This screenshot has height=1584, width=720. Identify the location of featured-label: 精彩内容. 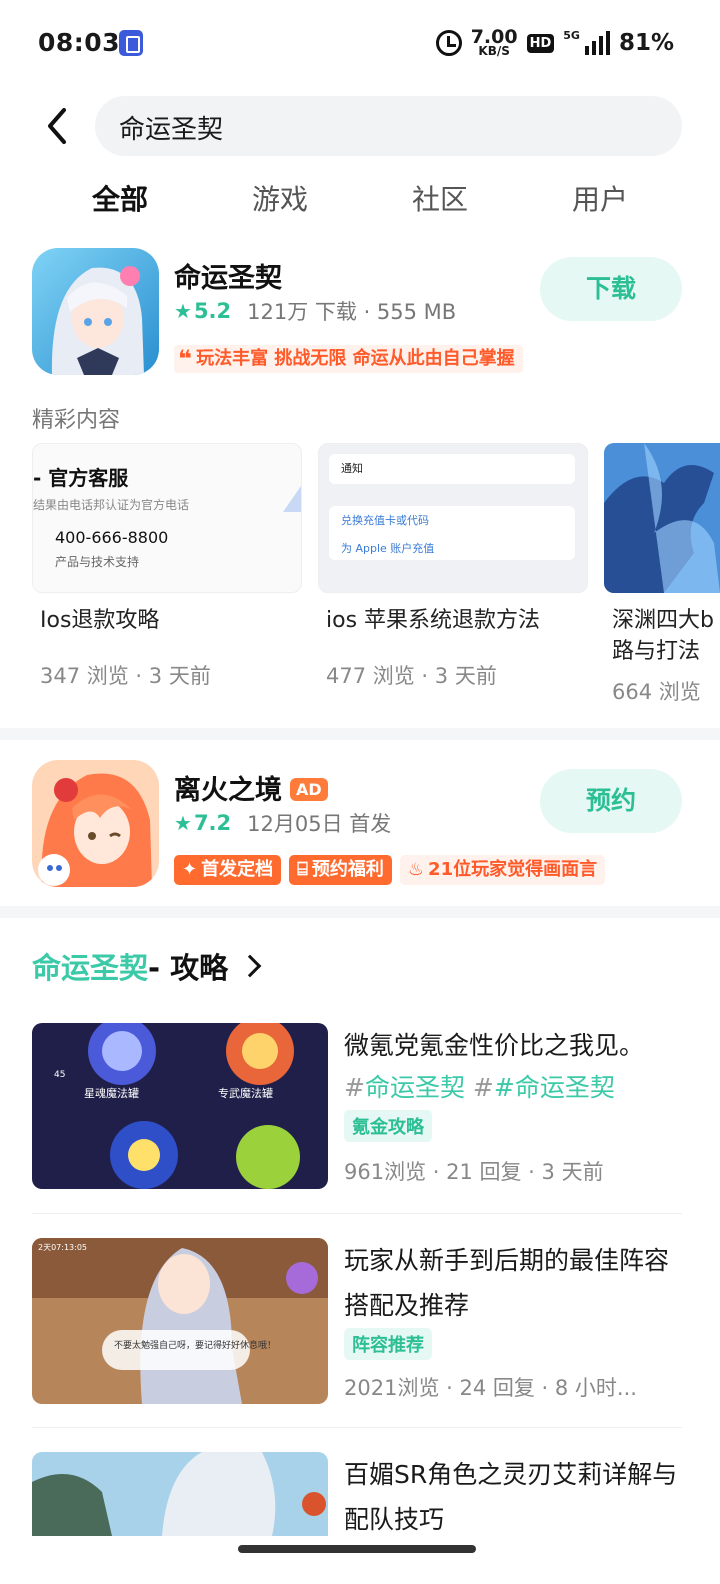
(76, 420).